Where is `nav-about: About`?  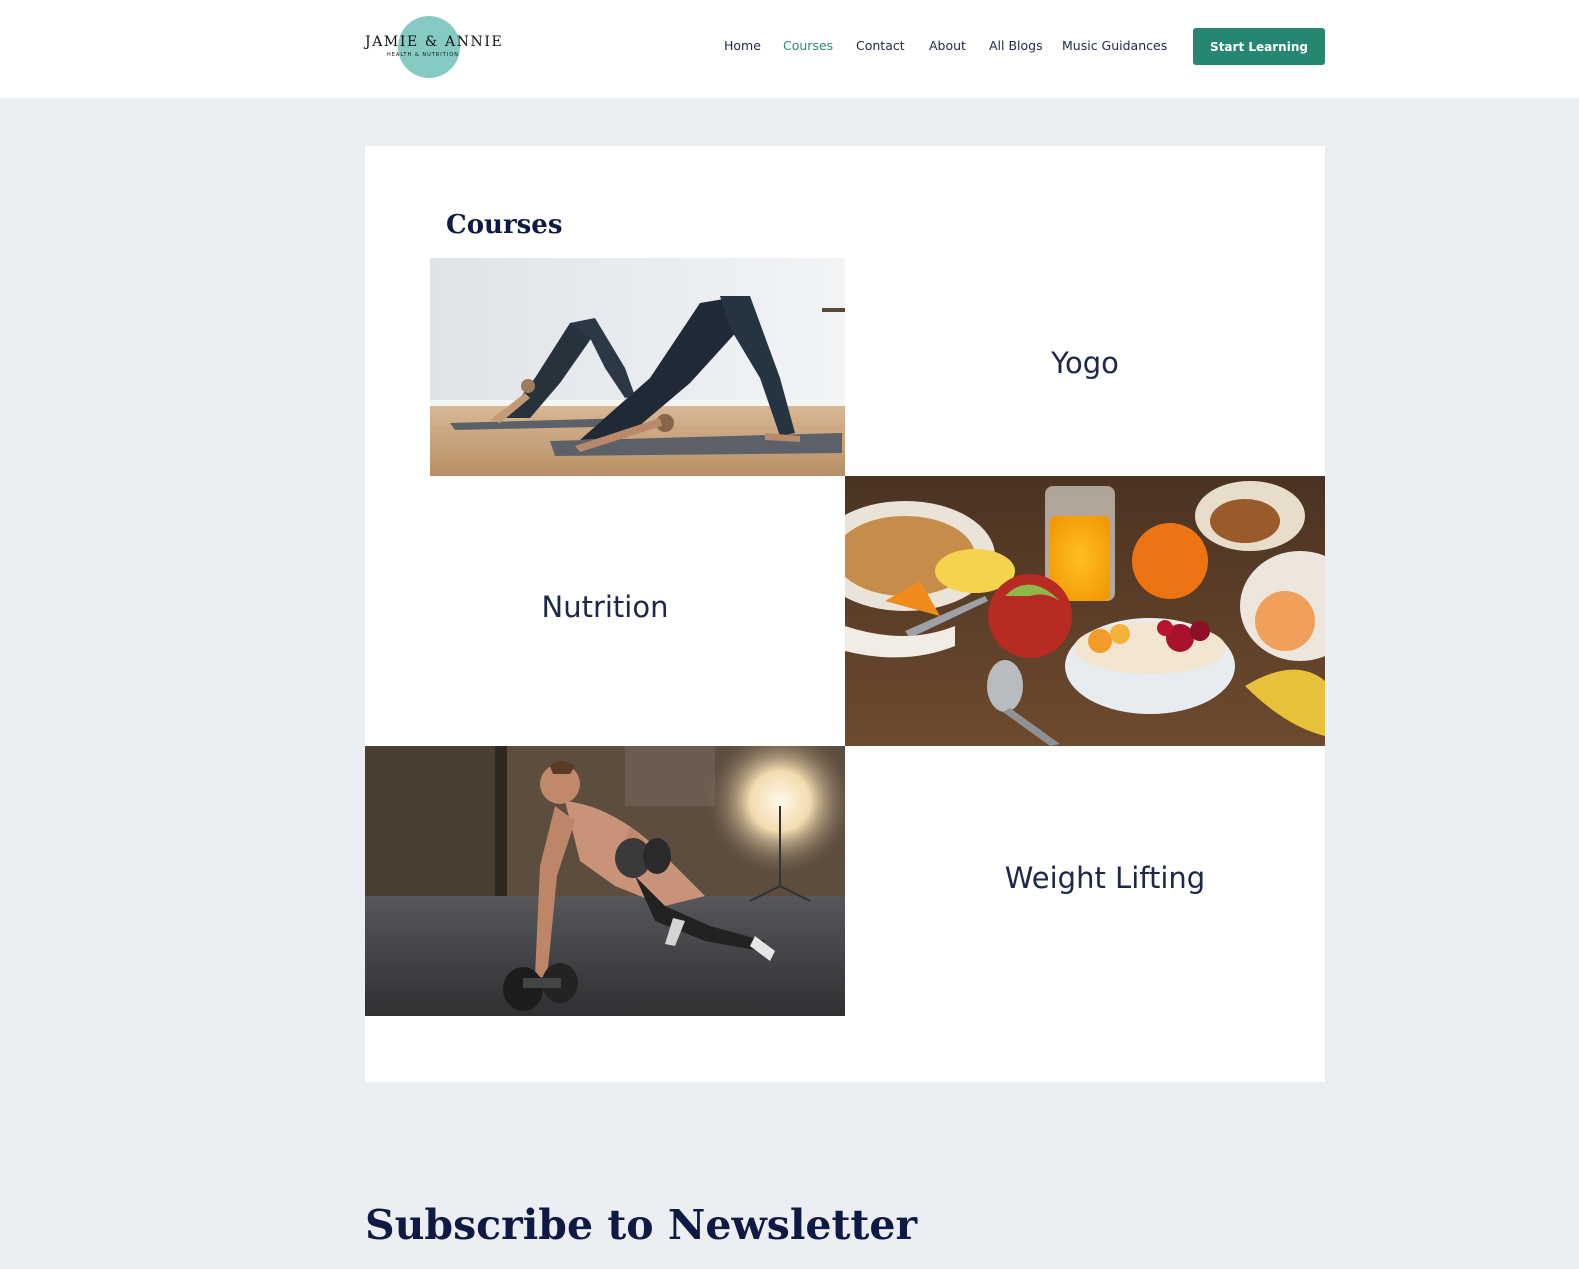 nav-about: About is located at coordinates (947, 45).